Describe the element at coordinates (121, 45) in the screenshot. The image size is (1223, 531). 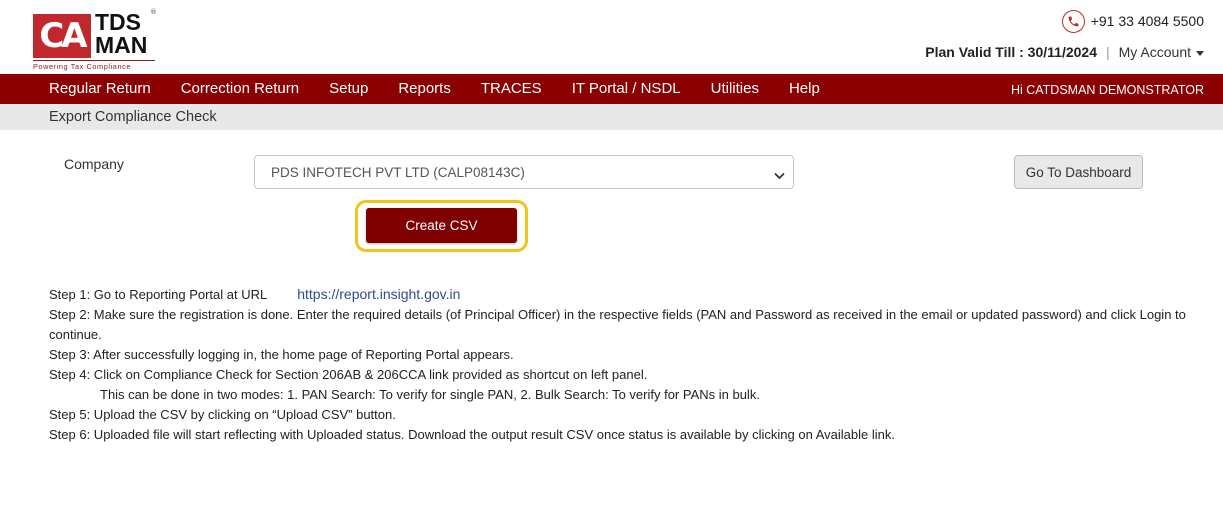
I see `logo-word-man: MAN` at that location.